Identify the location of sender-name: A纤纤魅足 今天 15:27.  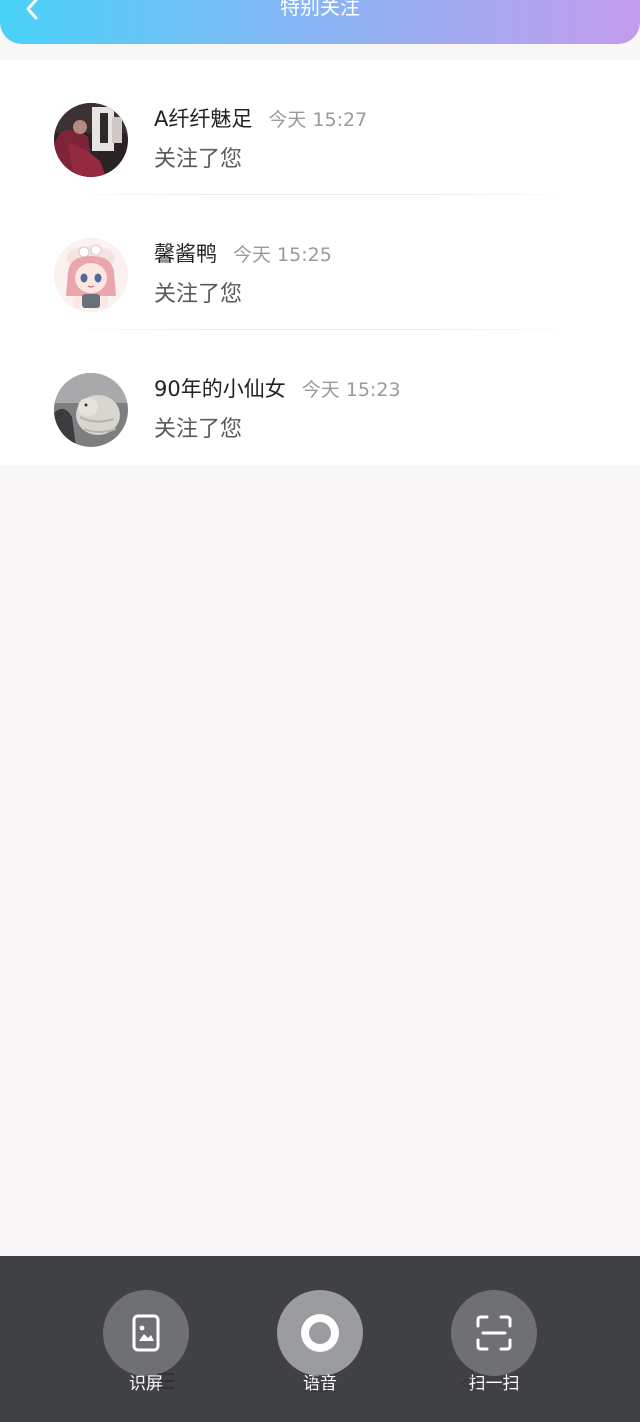
(260, 119).